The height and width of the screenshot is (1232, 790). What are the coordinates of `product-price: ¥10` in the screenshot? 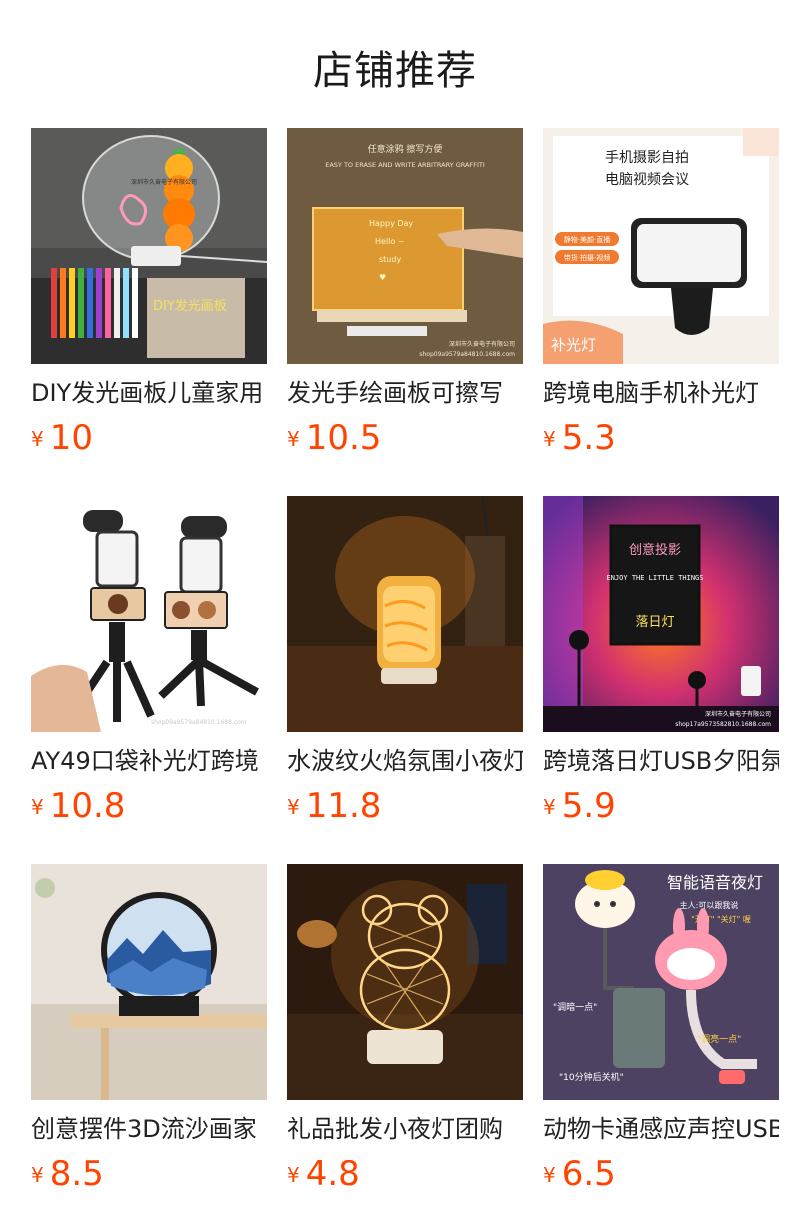 It's located at (62, 438).